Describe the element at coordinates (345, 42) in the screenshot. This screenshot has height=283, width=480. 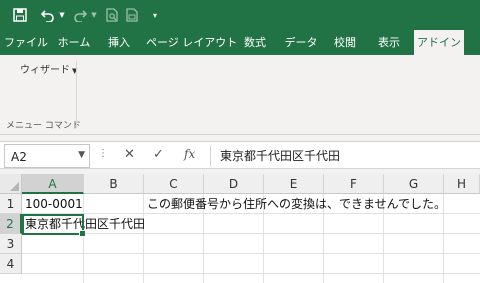
I see `tab-review: 校閲` at that location.